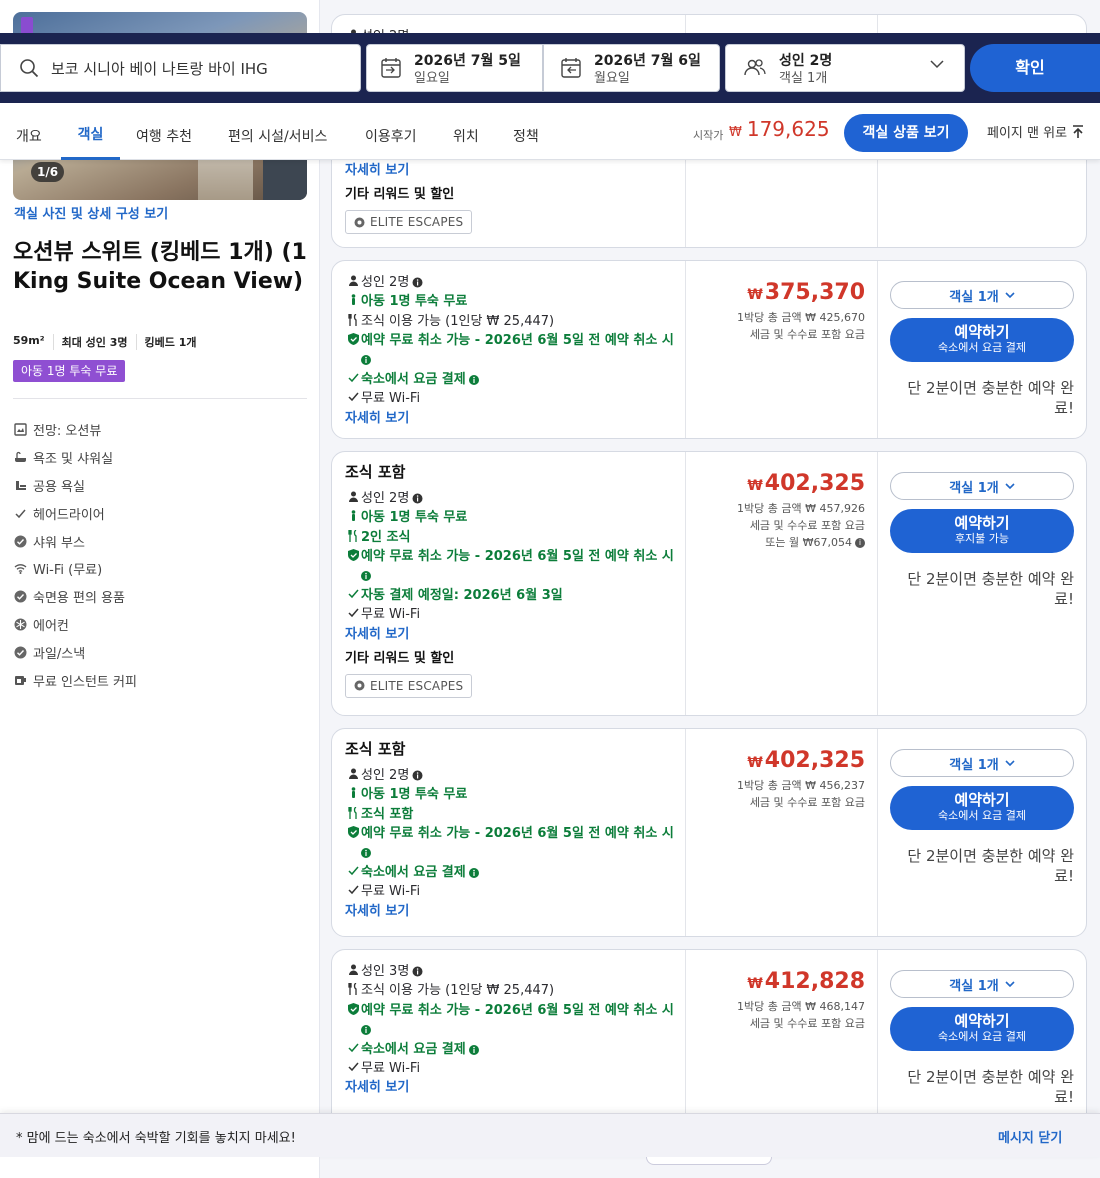 This screenshot has height=1178, width=1100. What do you see at coordinates (779, 129) in the screenshot?
I see `from-price: ₩179,625` at bounding box center [779, 129].